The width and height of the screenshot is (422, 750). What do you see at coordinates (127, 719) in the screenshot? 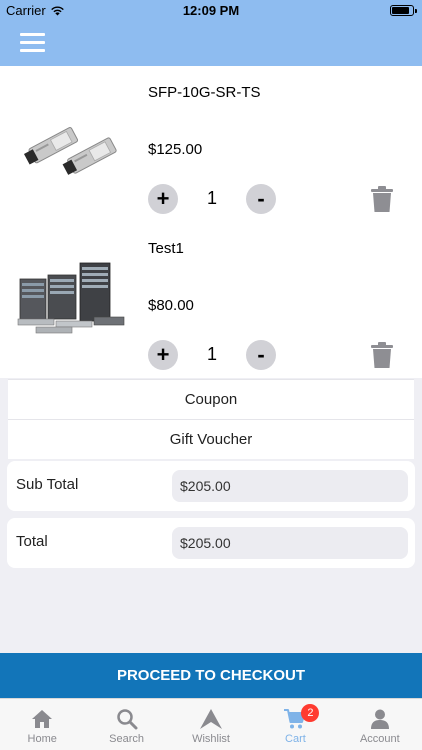
I see `search-icon` at bounding box center [127, 719].